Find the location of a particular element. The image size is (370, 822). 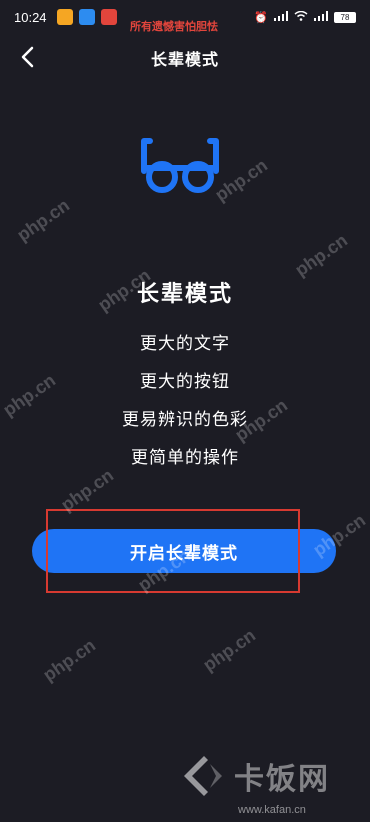

page-title: 长辈模式 is located at coordinates (184, 59).